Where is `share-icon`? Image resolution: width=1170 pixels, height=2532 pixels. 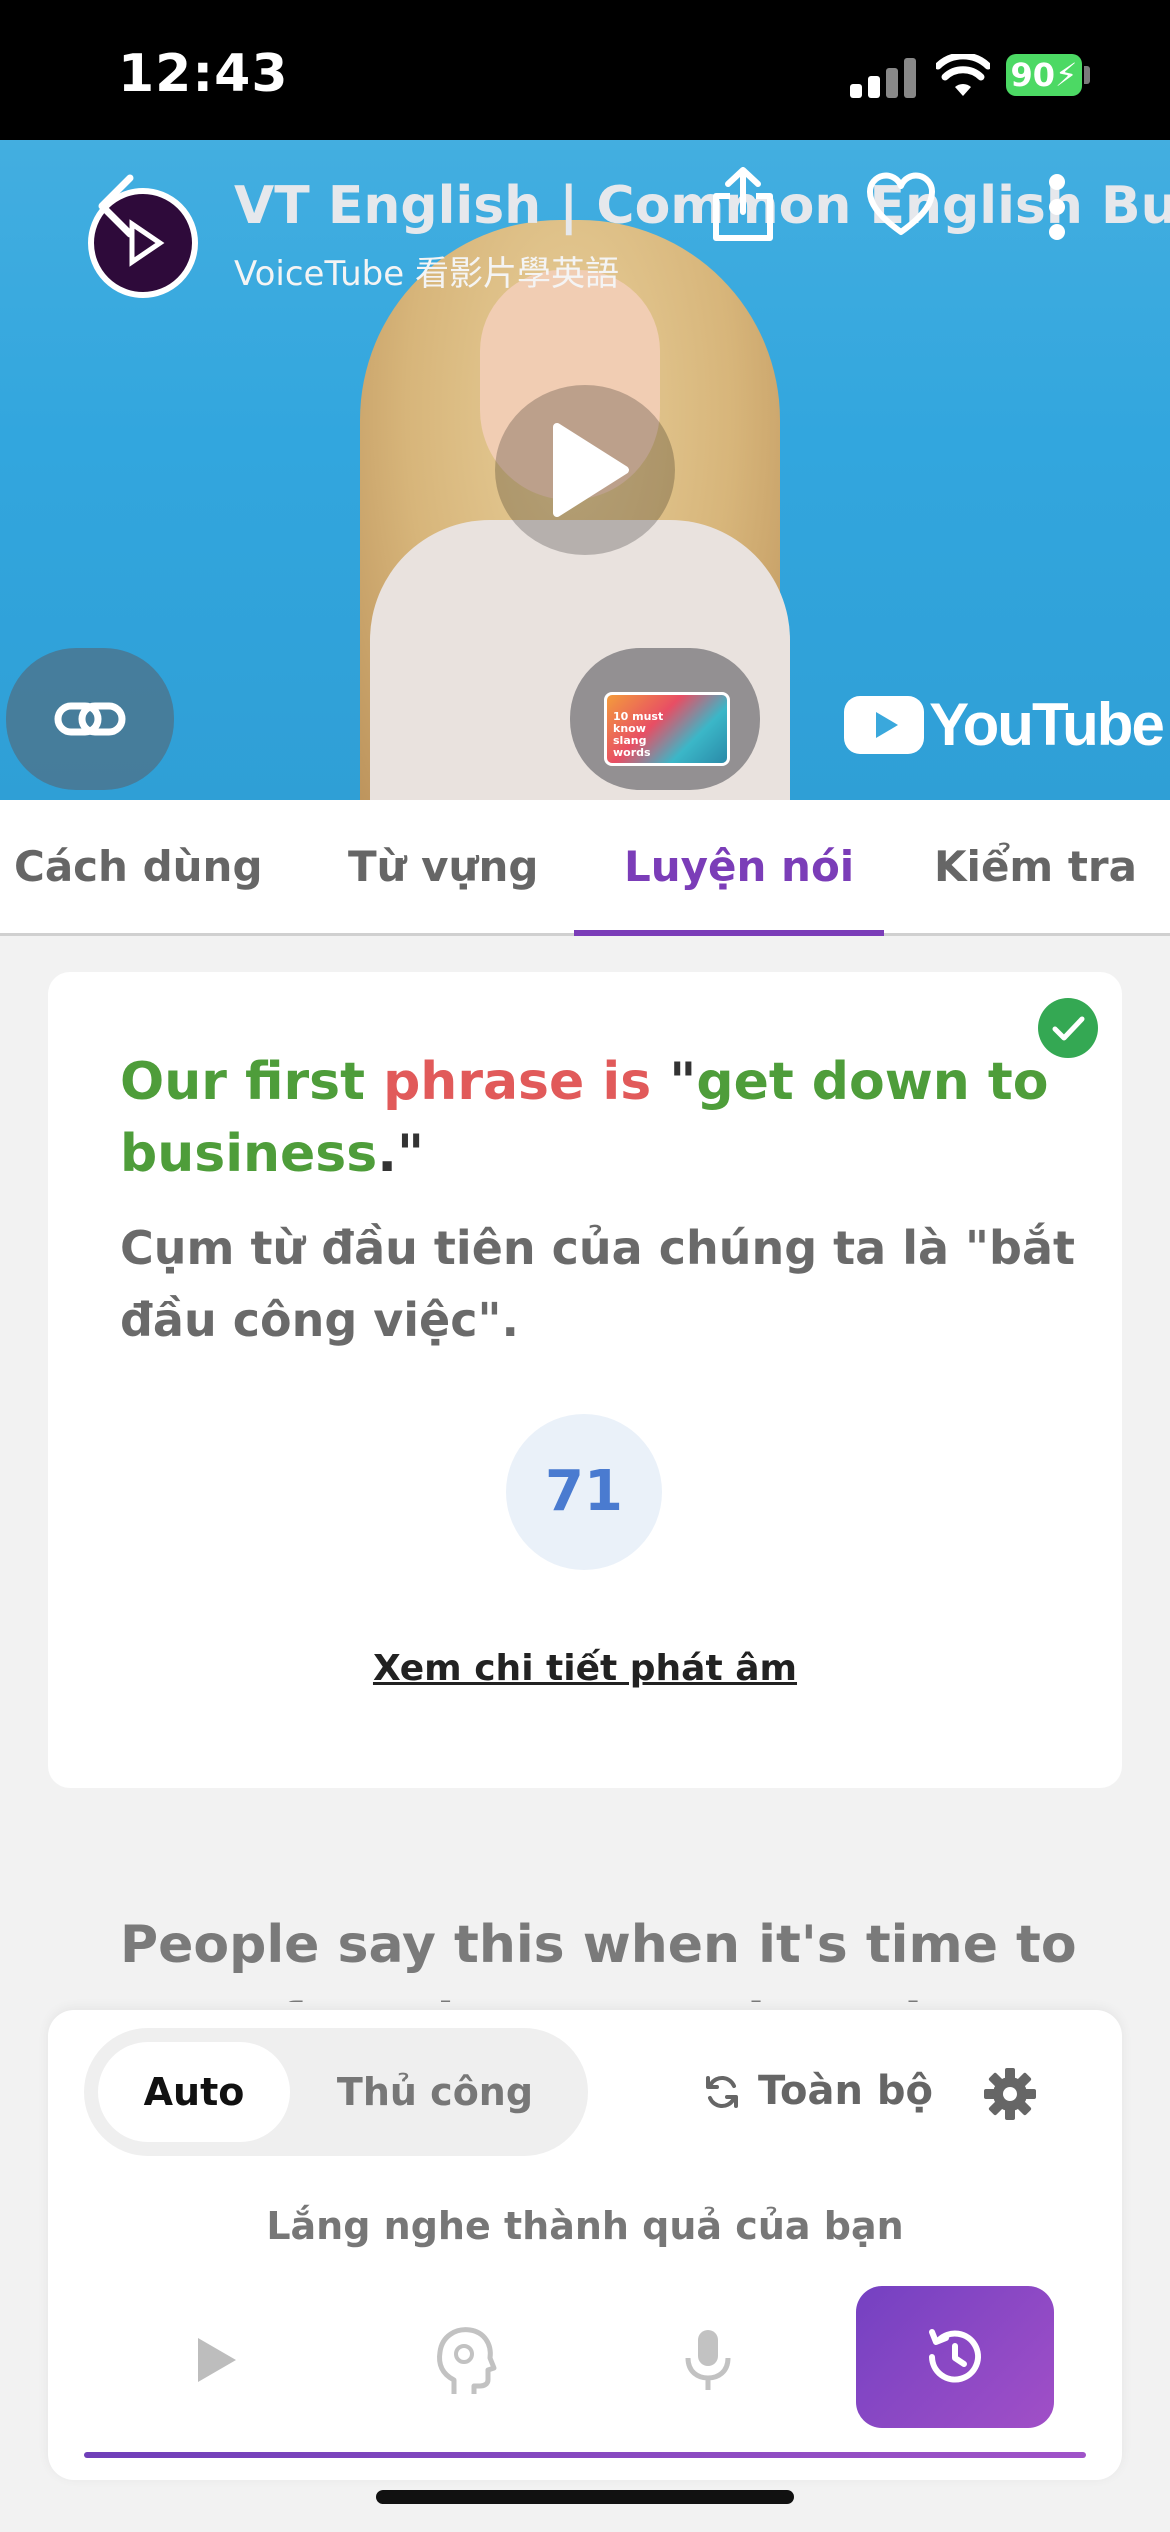
share-icon is located at coordinates (743, 204).